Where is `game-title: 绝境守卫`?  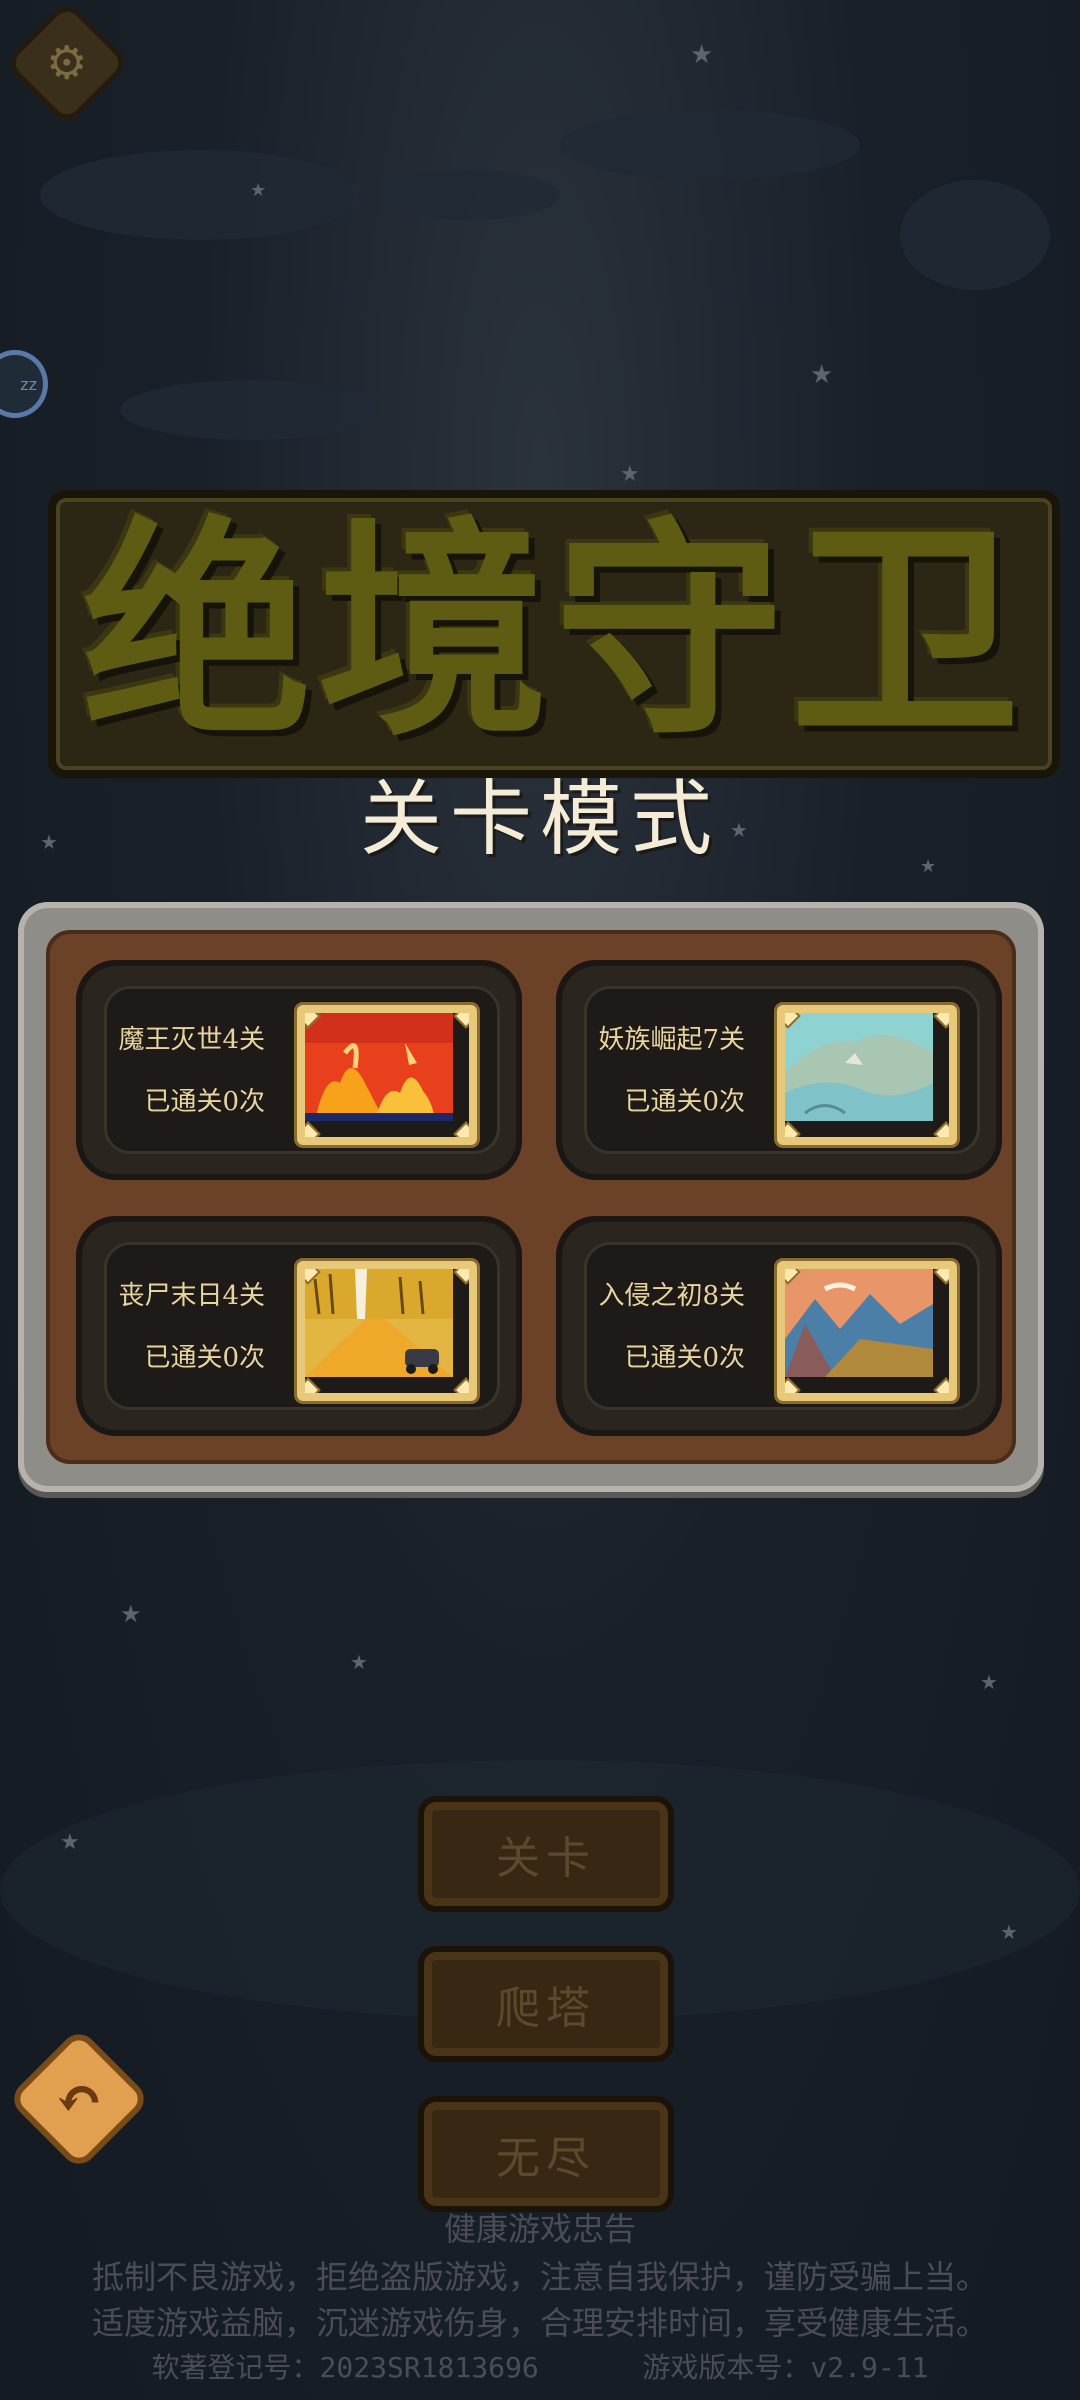
game-title: 绝境守卫 is located at coordinates (553, 633).